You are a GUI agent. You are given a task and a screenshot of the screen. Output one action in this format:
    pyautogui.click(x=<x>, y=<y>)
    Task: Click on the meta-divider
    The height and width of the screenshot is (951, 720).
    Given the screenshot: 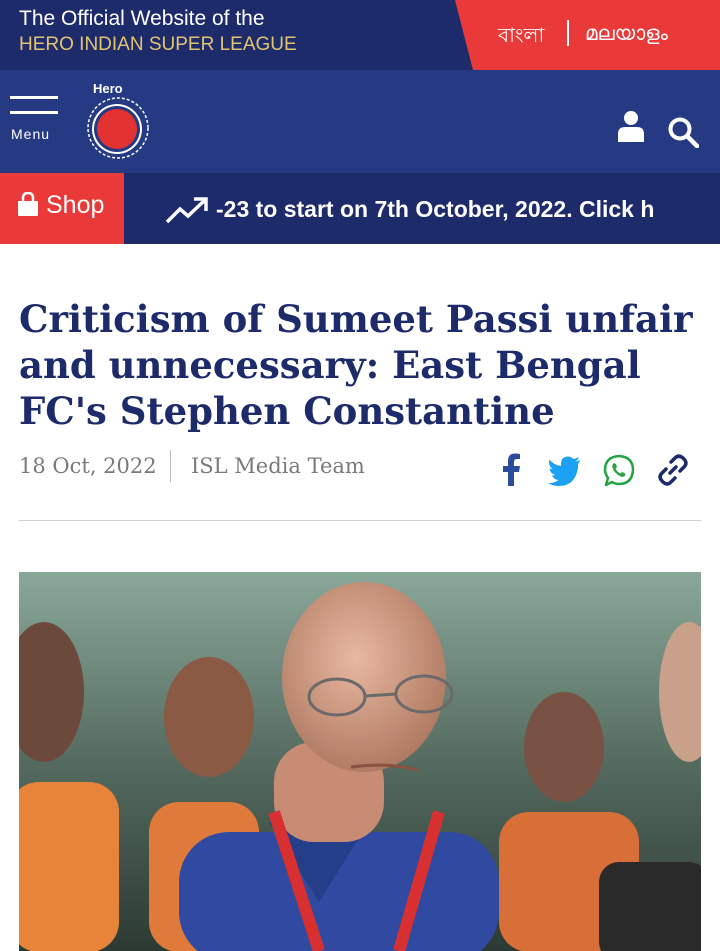 What is the action you would take?
    pyautogui.click(x=170, y=466)
    